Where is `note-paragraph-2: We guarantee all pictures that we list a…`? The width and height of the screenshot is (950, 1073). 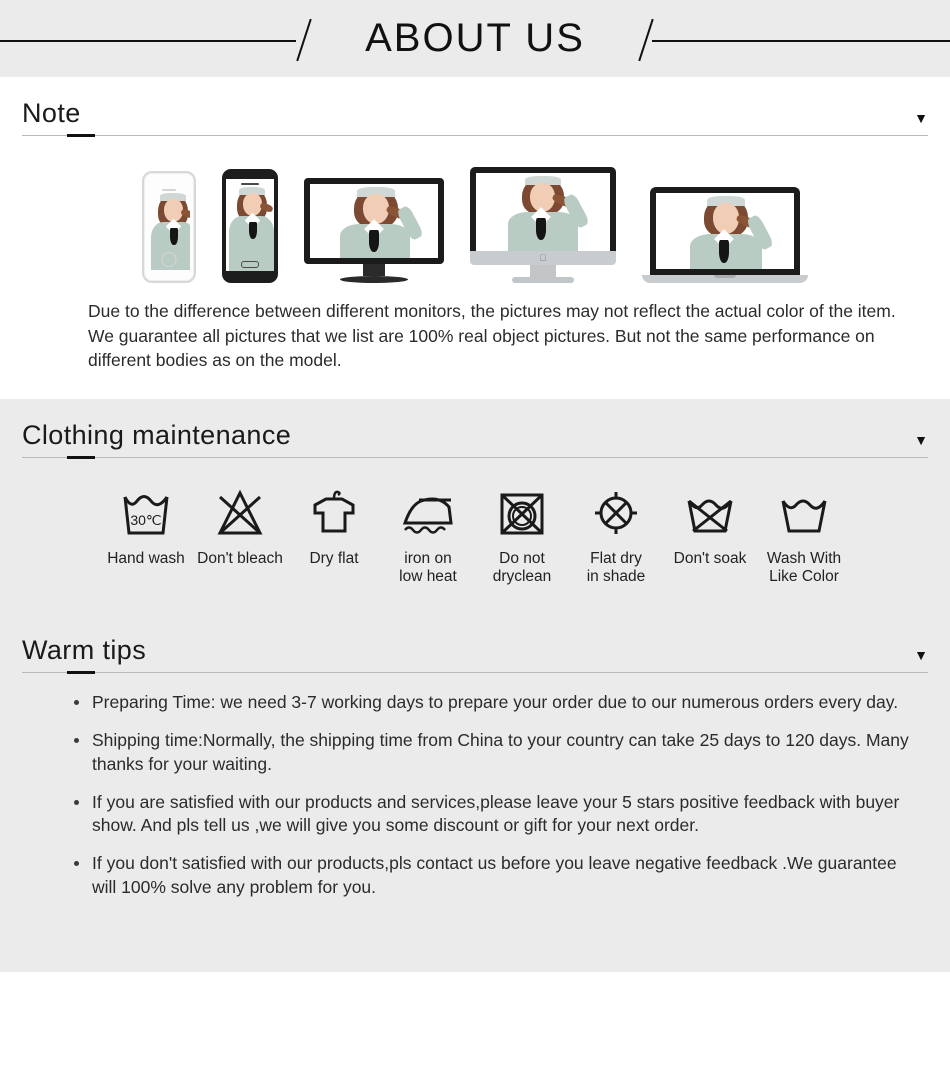
note-paragraph-2: We guarantee all pictures that we list a… is located at coordinates (481, 348).